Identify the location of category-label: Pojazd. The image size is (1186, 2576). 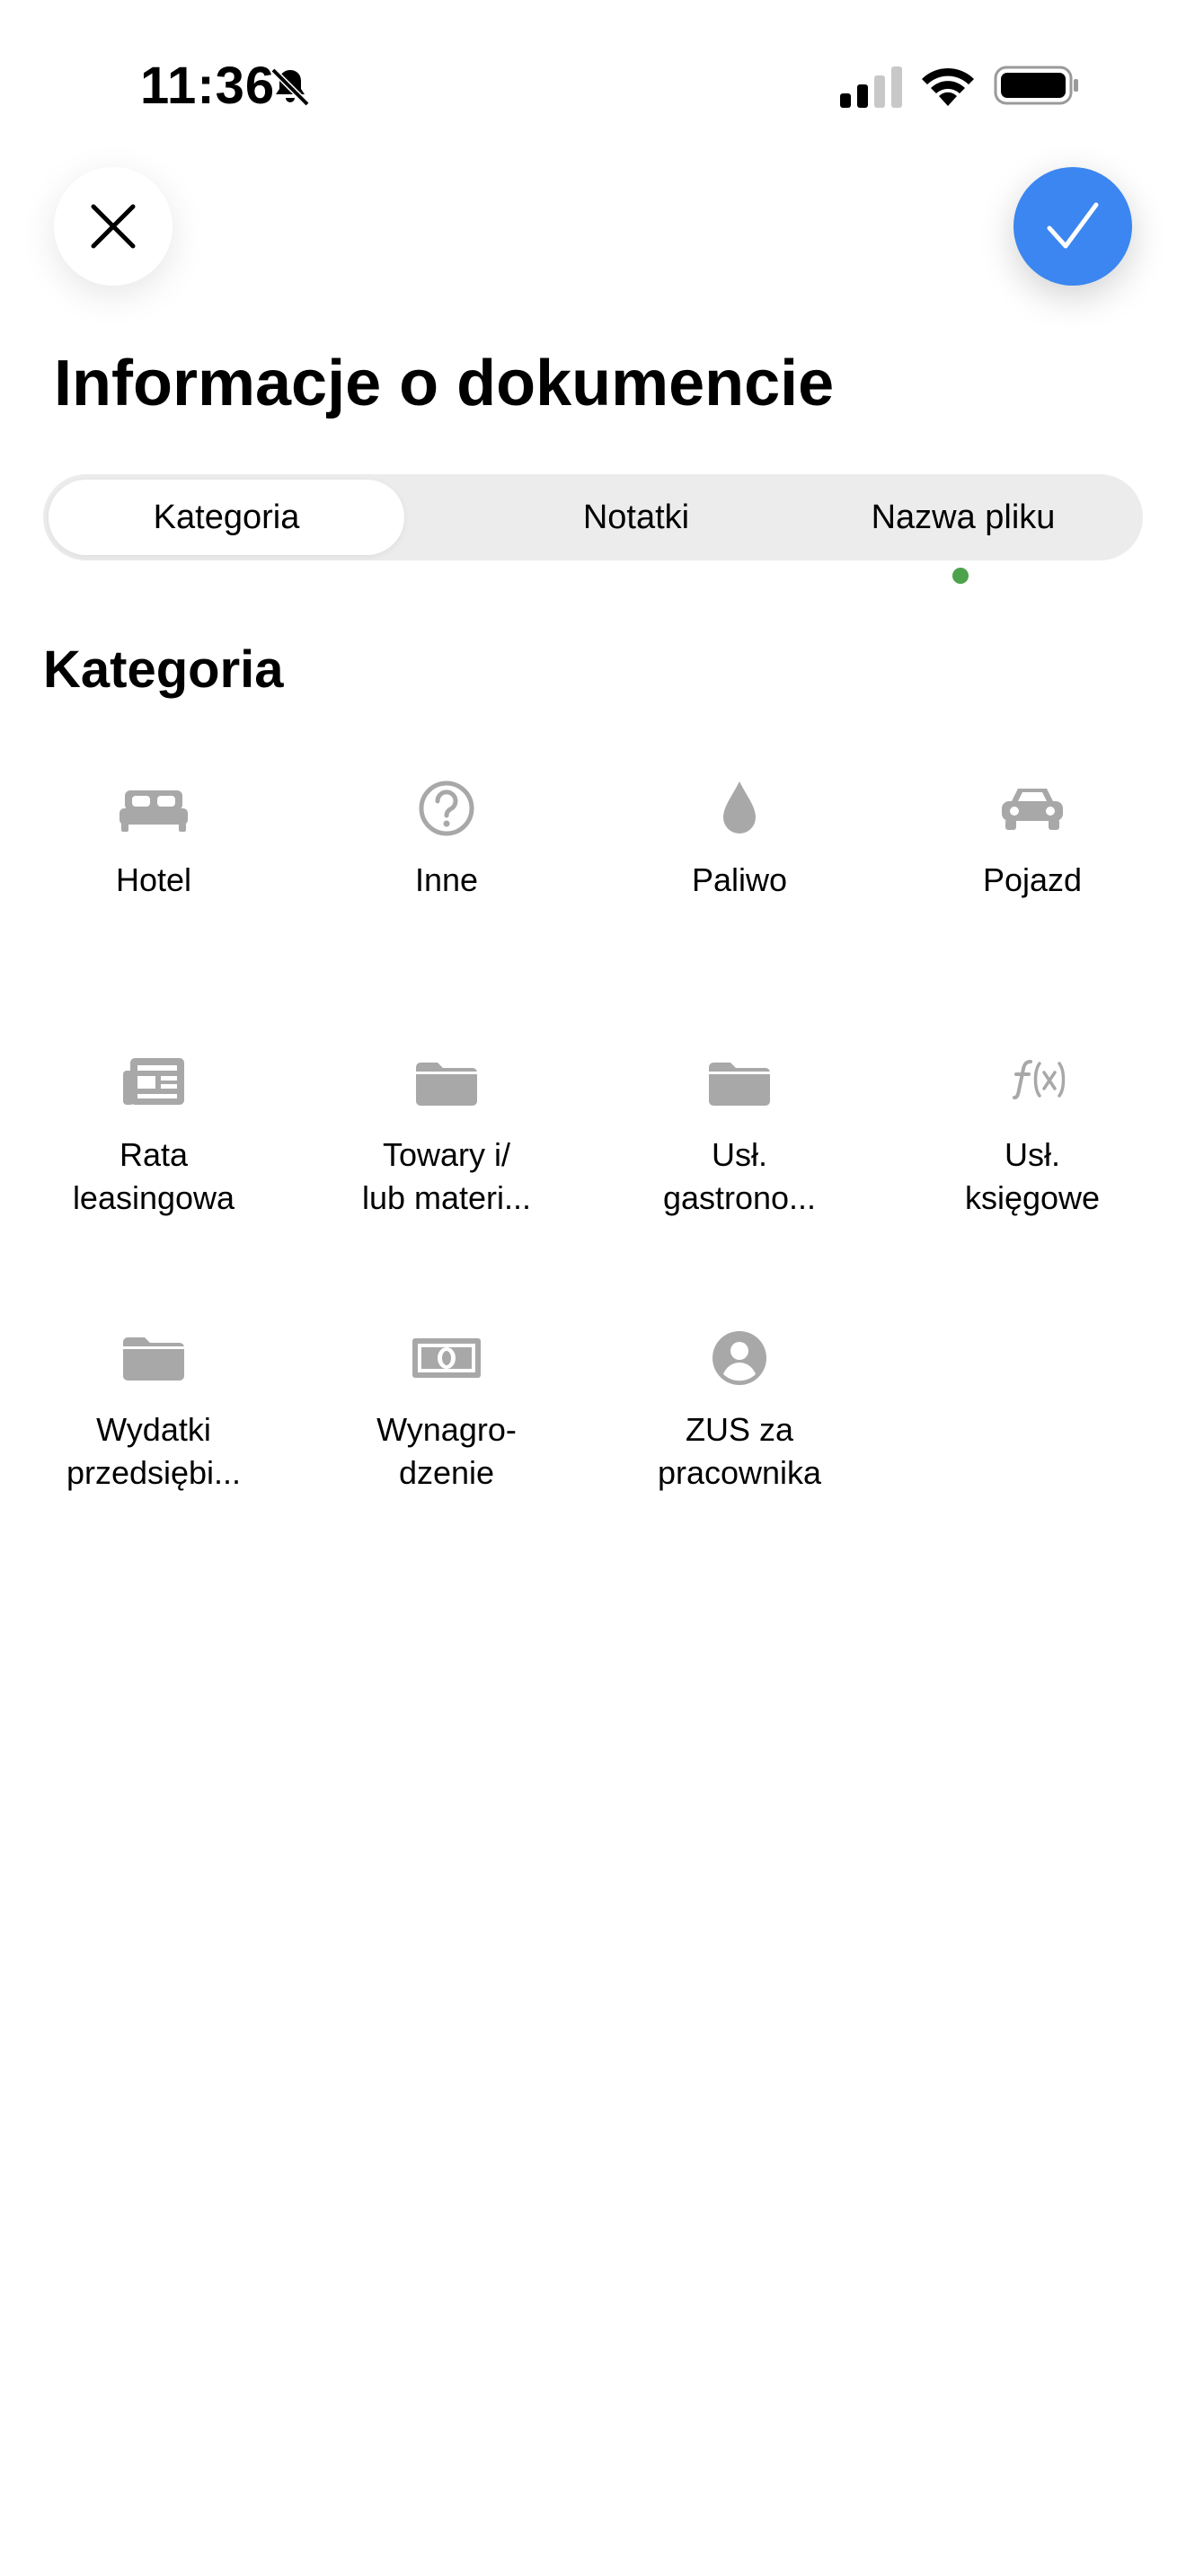
(1032, 879).